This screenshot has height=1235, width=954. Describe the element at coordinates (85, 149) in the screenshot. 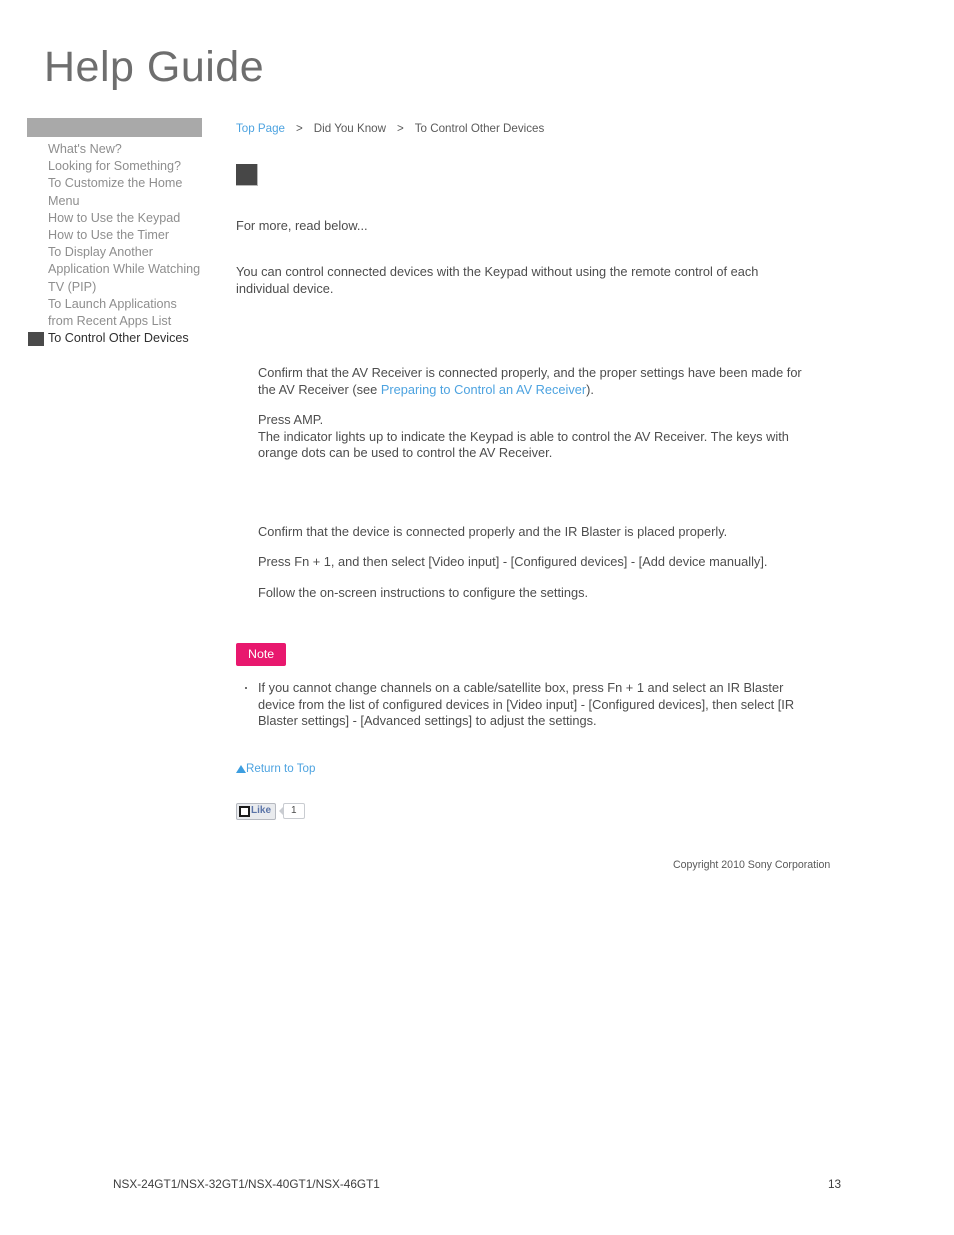

I see `sidebar-item-label: What's New?` at that location.